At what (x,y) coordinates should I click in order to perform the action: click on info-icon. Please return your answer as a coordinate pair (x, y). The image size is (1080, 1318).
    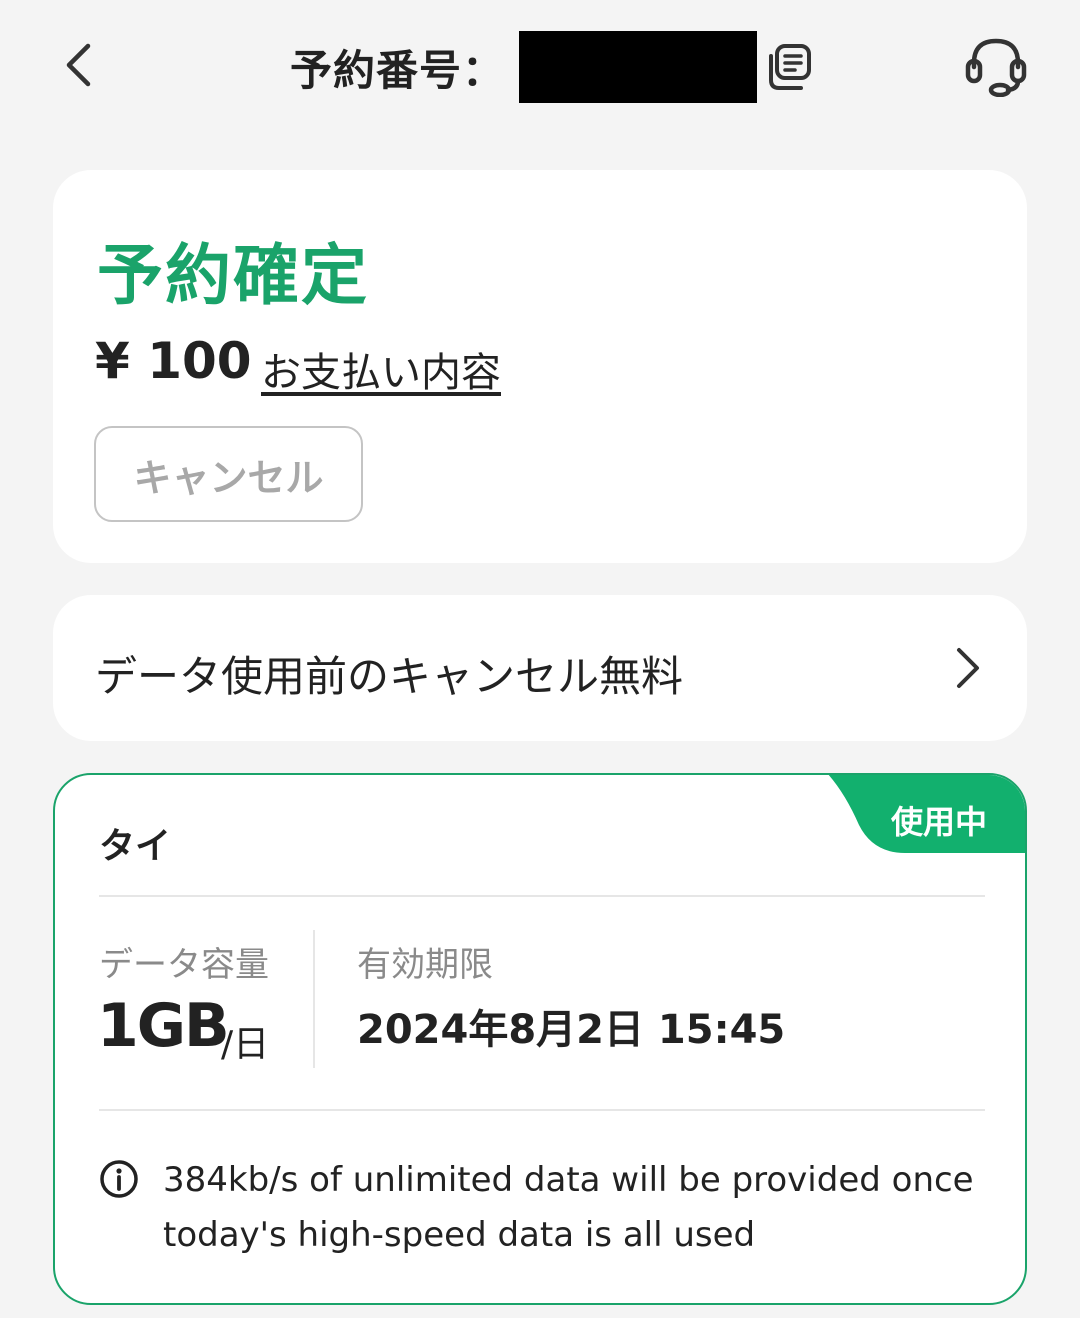
    Looking at the image, I should click on (119, 1179).